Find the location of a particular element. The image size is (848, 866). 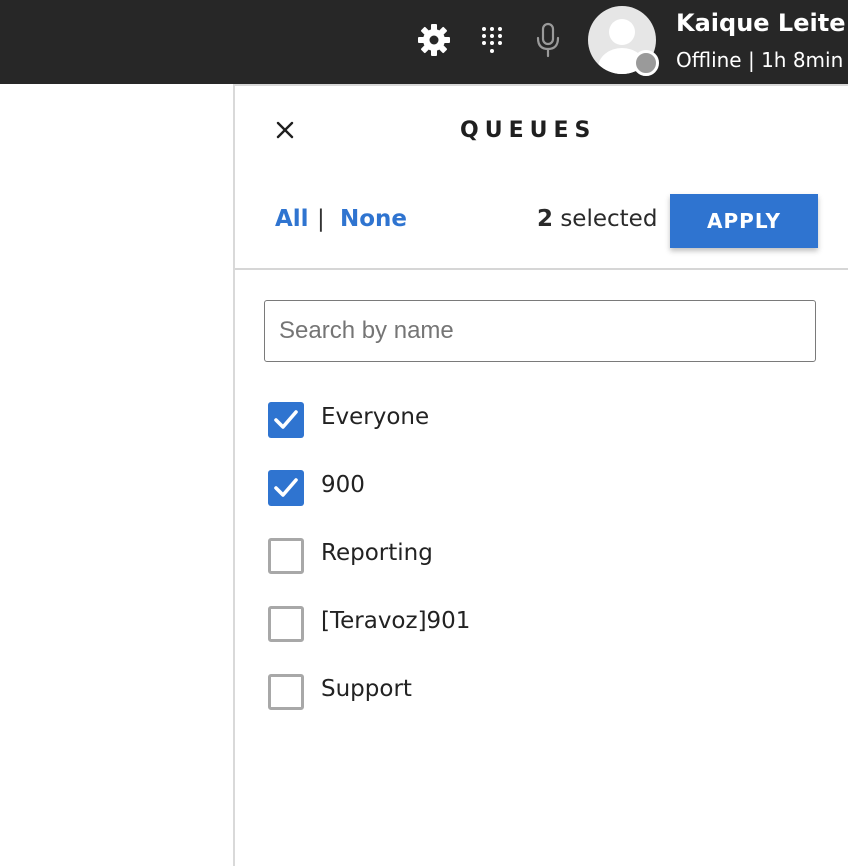

dialpad-icon is located at coordinates (492, 40).